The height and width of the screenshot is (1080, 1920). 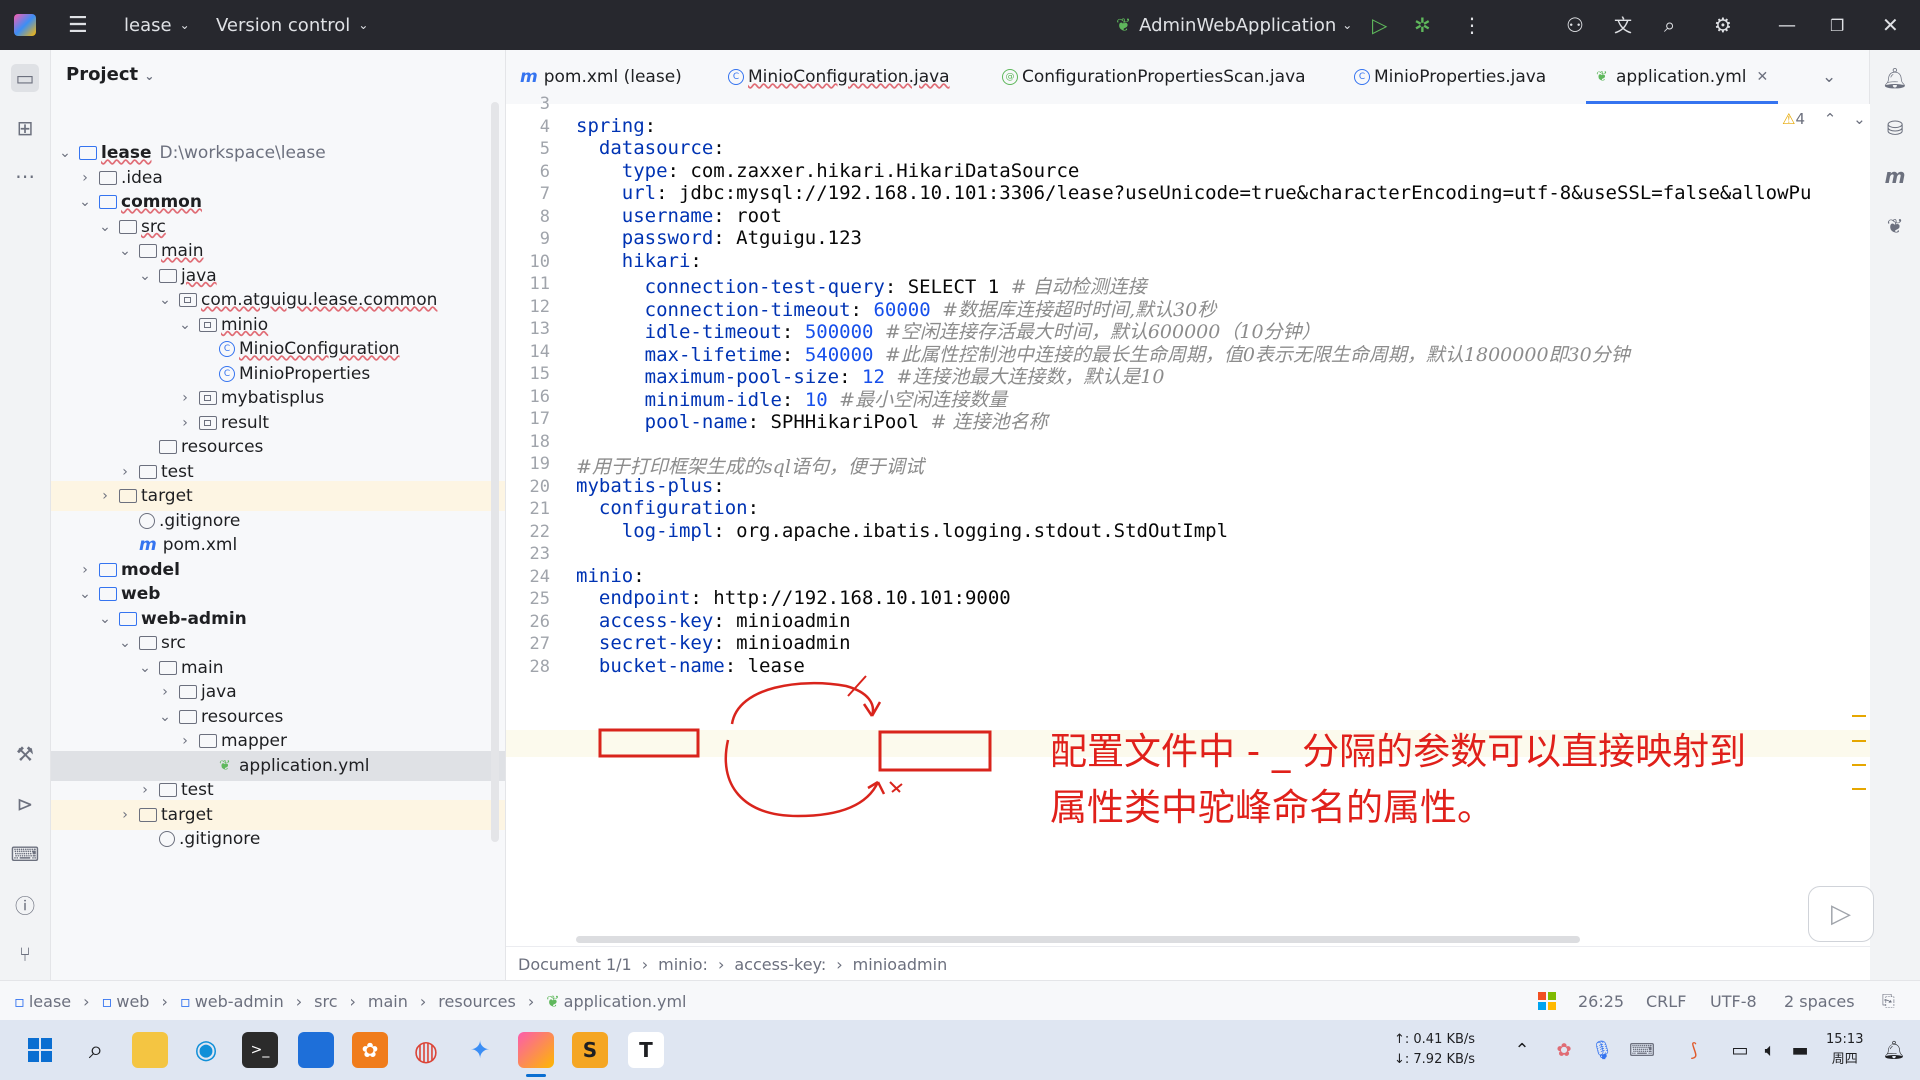 I want to click on search-icon: ⌕, so click(x=1669, y=25).